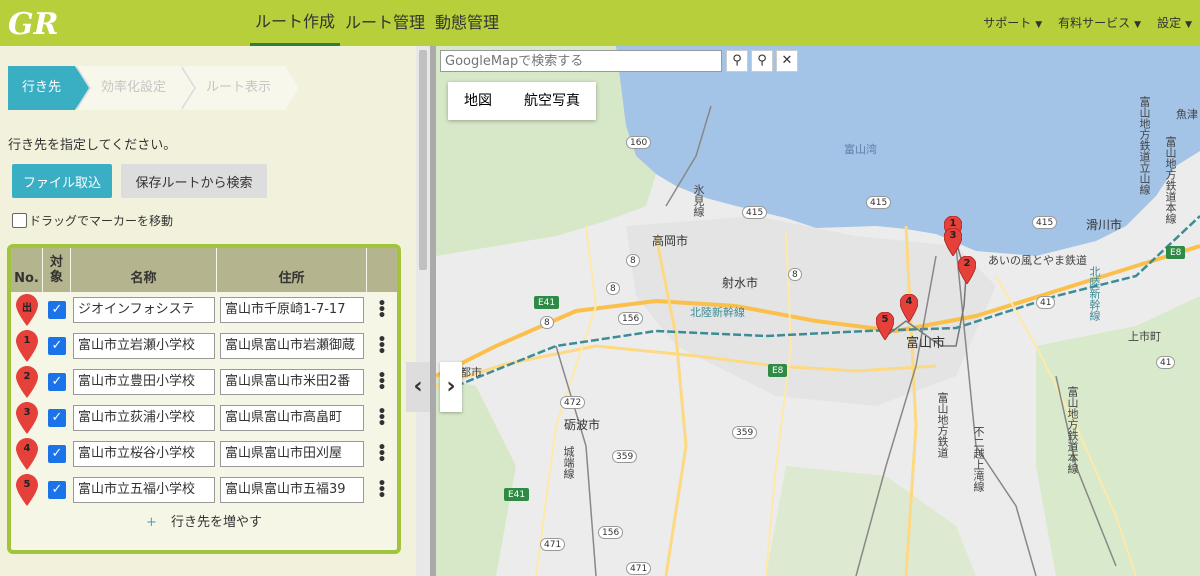  Describe the element at coordinates (292, 346) in the screenshot. I see `row-address-input: 富山県富山市岩瀬御蔵` at that location.